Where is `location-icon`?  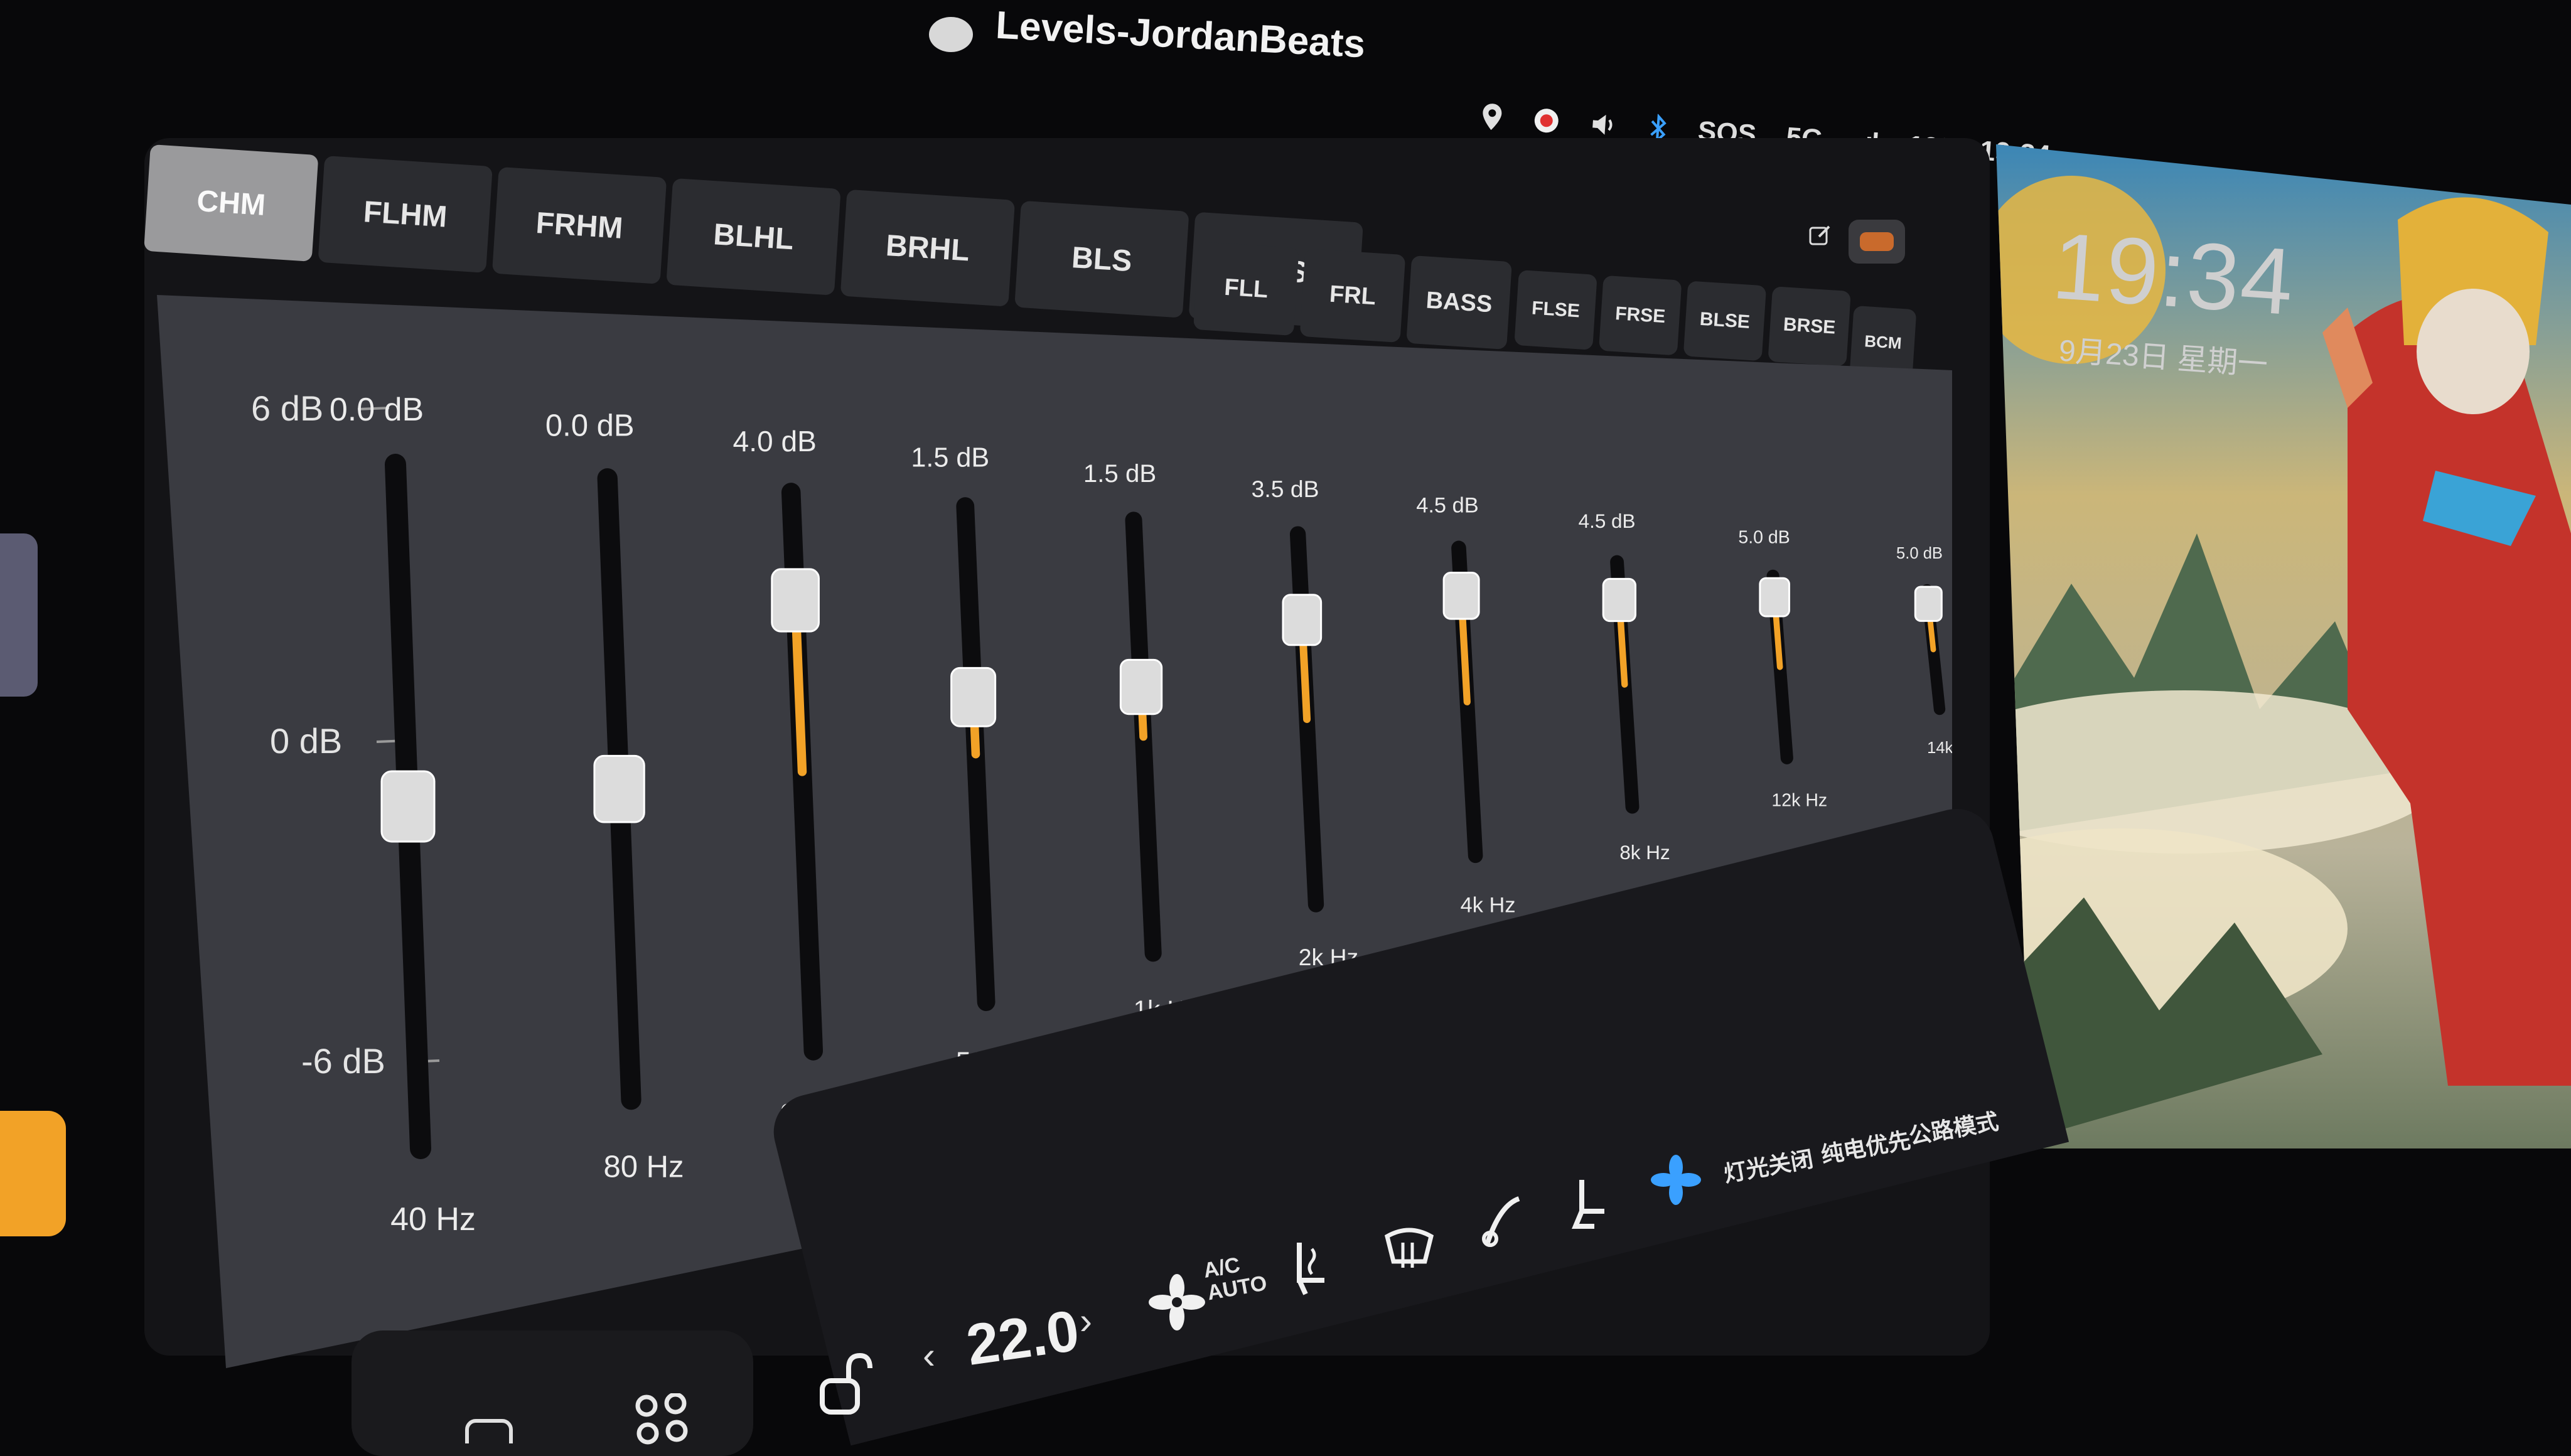
location-icon is located at coordinates (1492, 117).